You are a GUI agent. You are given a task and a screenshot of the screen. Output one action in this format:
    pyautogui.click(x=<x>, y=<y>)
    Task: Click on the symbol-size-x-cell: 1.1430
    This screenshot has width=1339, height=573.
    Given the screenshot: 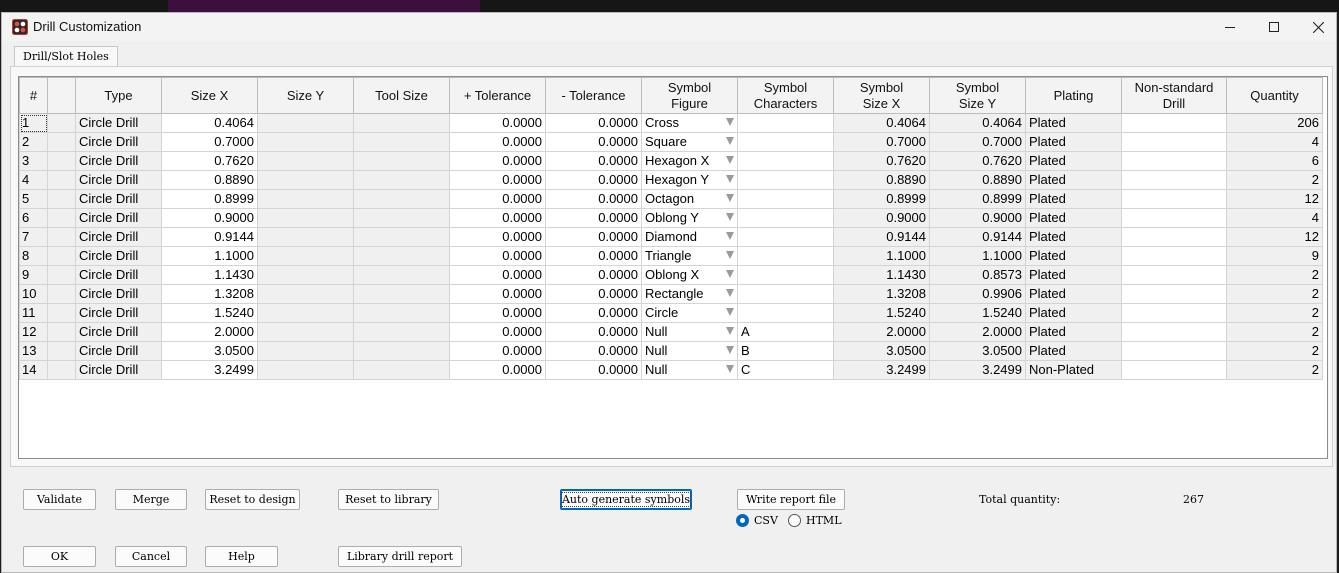 What is the action you would take?
    pyautogui.click(x=881, y=275)
    